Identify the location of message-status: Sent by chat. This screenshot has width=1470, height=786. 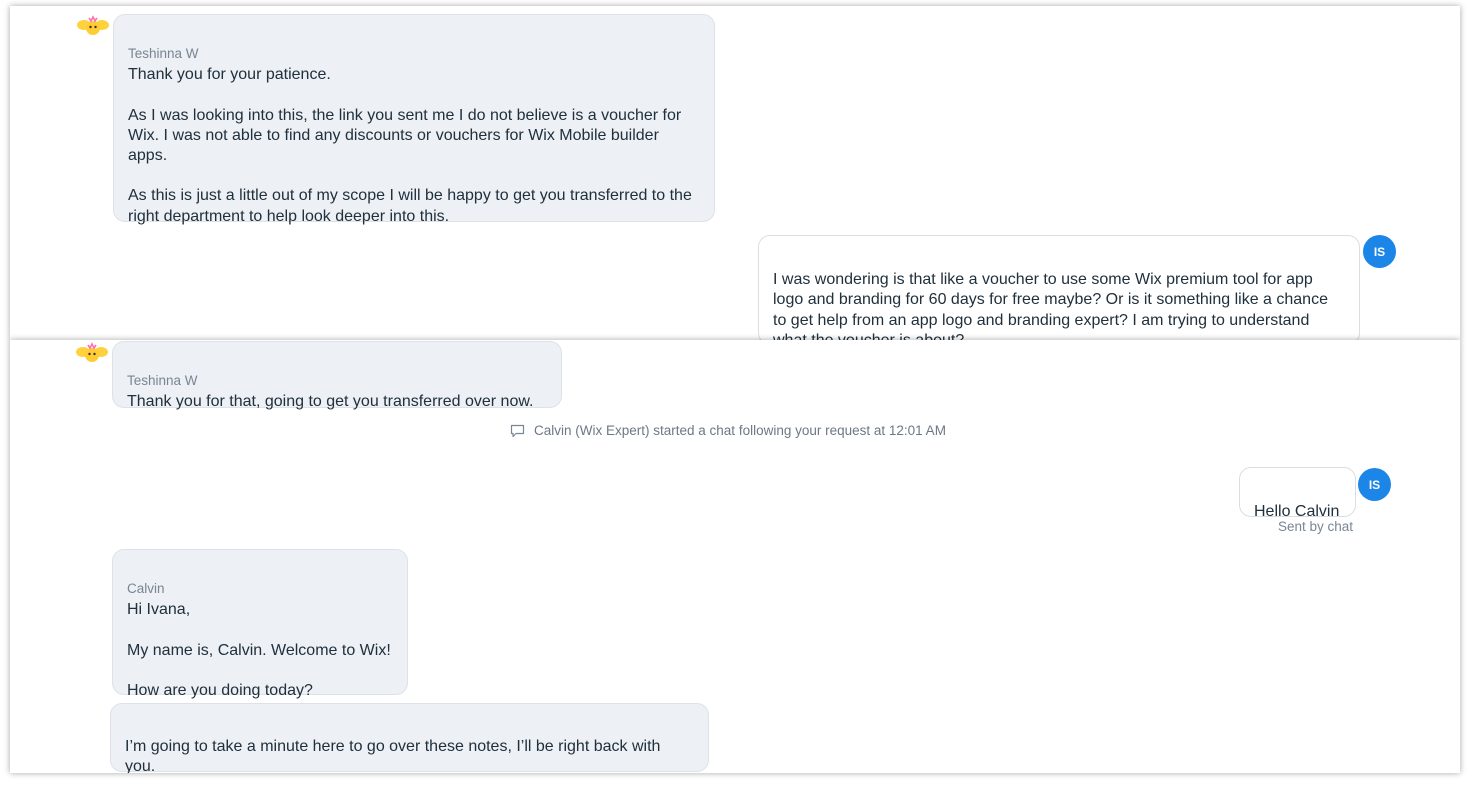
(1316, 526).